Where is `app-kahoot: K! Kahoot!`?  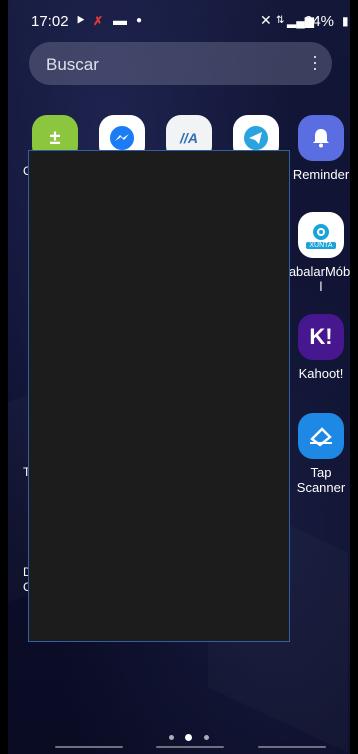
app-kahoot: K! Kahoot! is located at coordinates (320, 347).